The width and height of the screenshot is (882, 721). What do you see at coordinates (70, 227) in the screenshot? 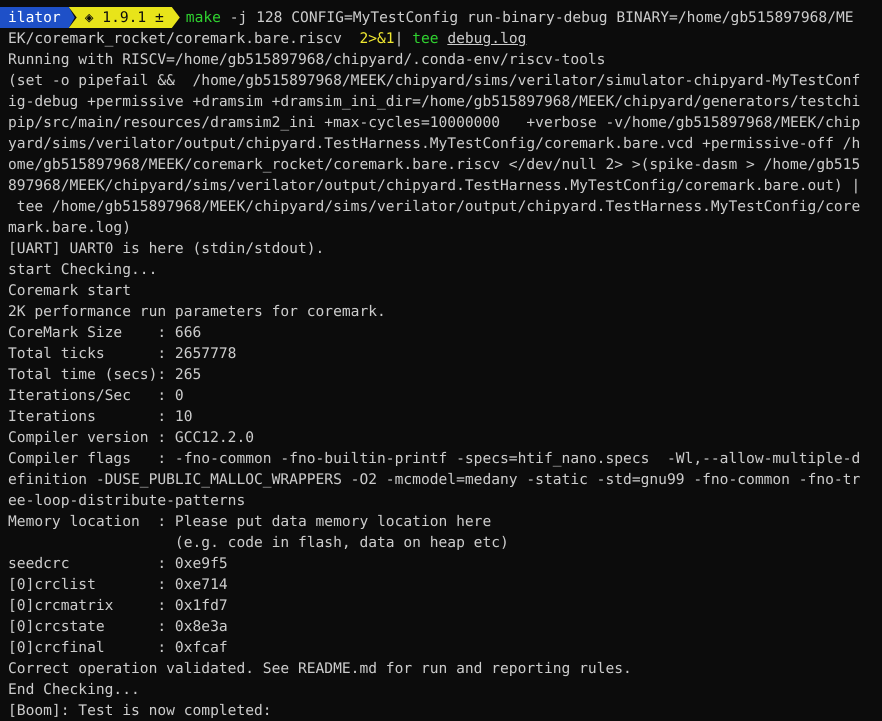
I see `output-line: mark.bare.log)` at bounding box center [70, 227].